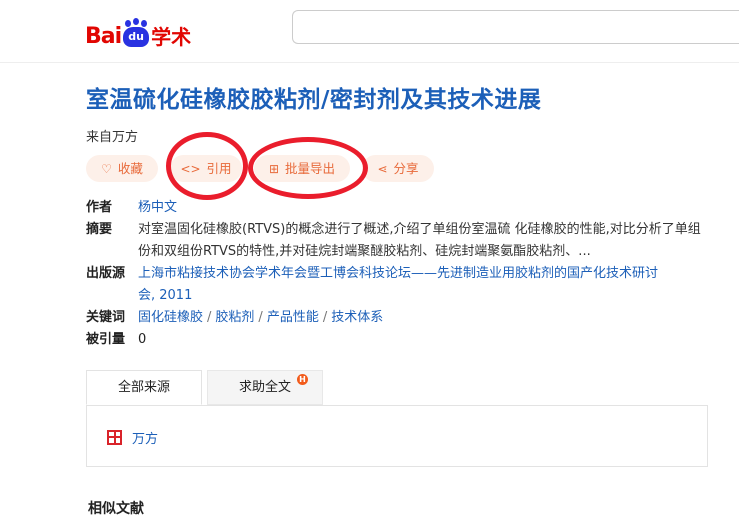 The width and height of the screenshot is (739, 524). Describe the element at coordinates (112, 137) in the screenshot. I see `source-note: 来自万方` at that location.